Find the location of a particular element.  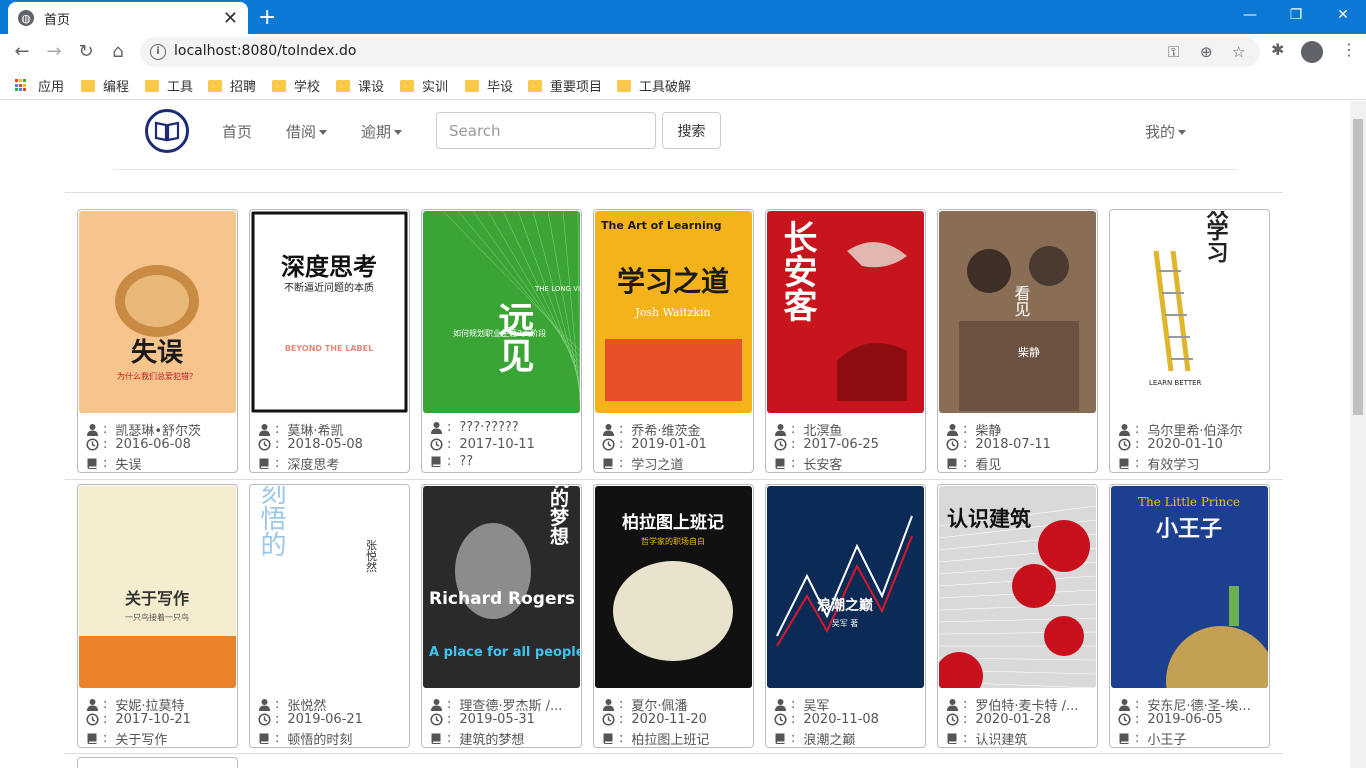

nav-borrow-dropdown: 借阅 is located at coordinates (307, 131).